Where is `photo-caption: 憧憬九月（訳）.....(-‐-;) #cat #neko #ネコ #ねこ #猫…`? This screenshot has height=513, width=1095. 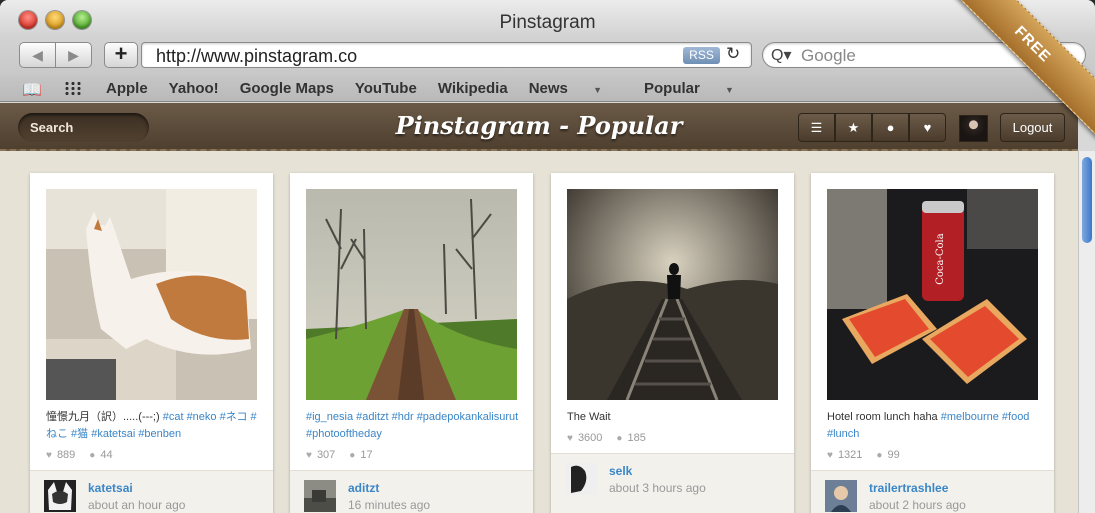 photo-caption: 憧憬九月（訳）.....(-‐-;) #cat #neko #ネコ #ねこ #猫… is located at coordinates (153, 426).